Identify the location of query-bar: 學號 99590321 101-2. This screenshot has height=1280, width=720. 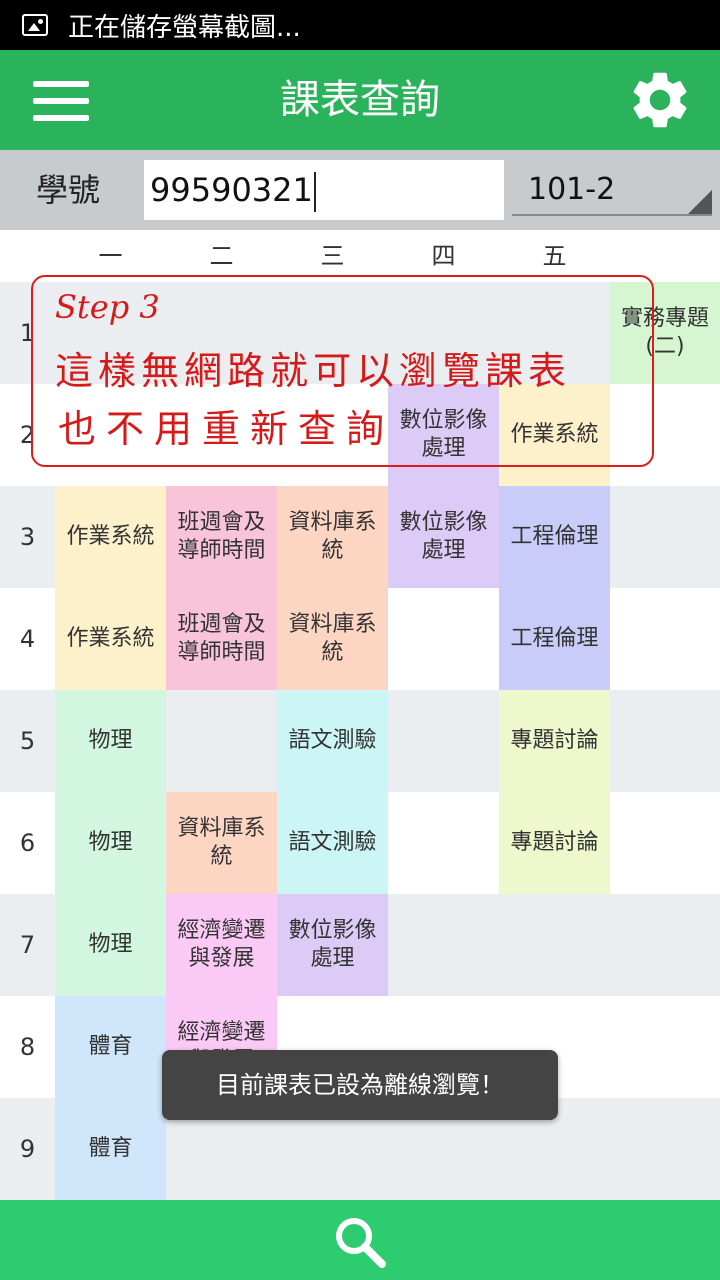
(360, 190).